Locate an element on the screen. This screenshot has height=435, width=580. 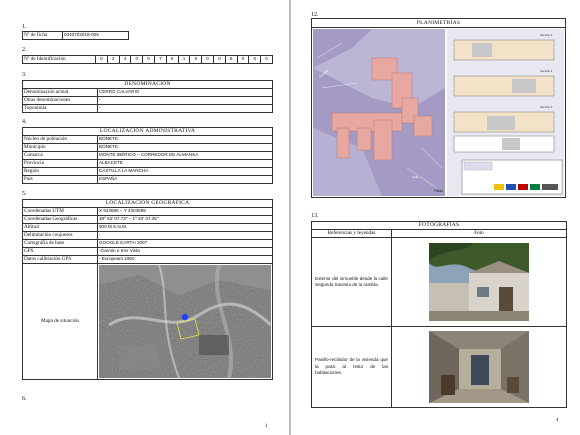
identification-digit: 3 is located at coordinates (113, 59).